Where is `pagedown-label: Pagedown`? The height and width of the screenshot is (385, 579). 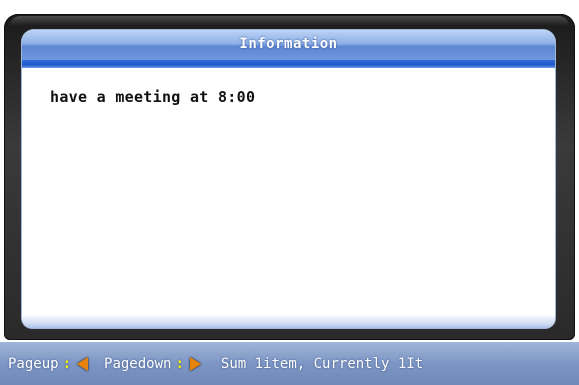 pagedown-label: Pagedown is located at coordinates (138, 363).